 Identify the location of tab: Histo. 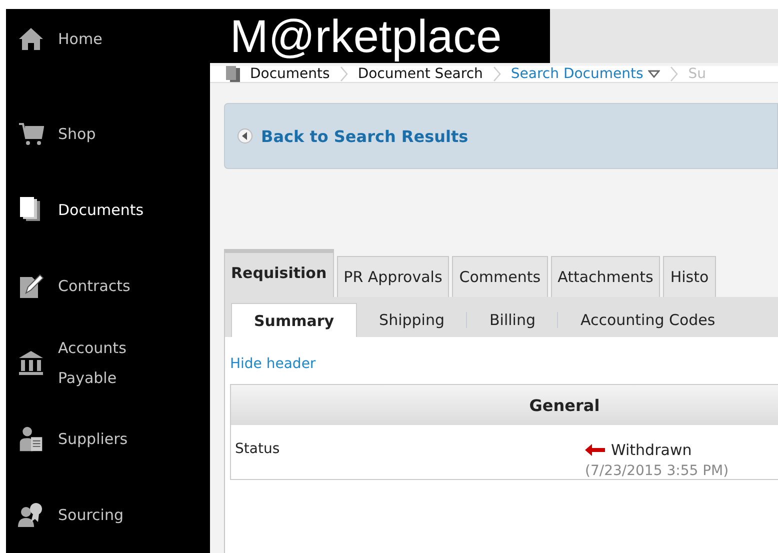
(689, 276).